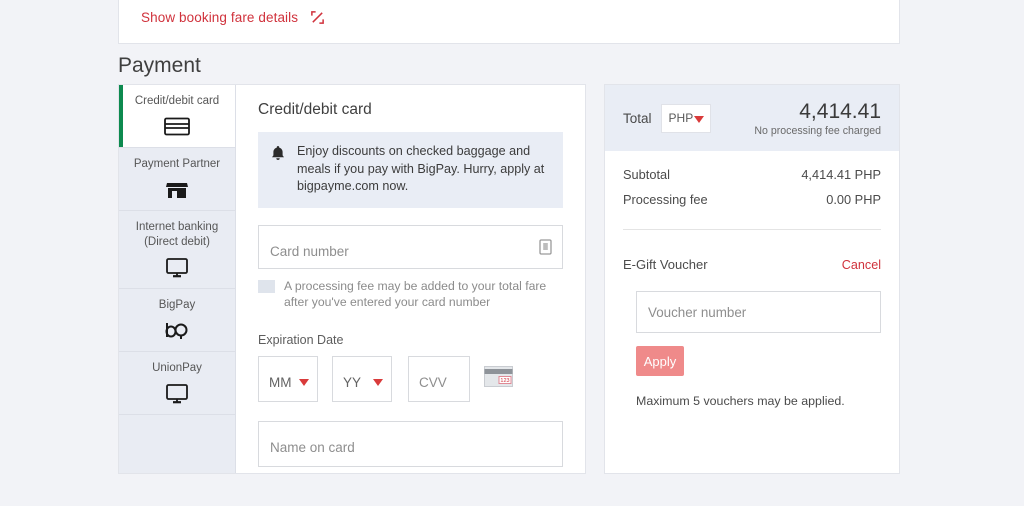  I want to click on storefront-icon, so click(177, 189).